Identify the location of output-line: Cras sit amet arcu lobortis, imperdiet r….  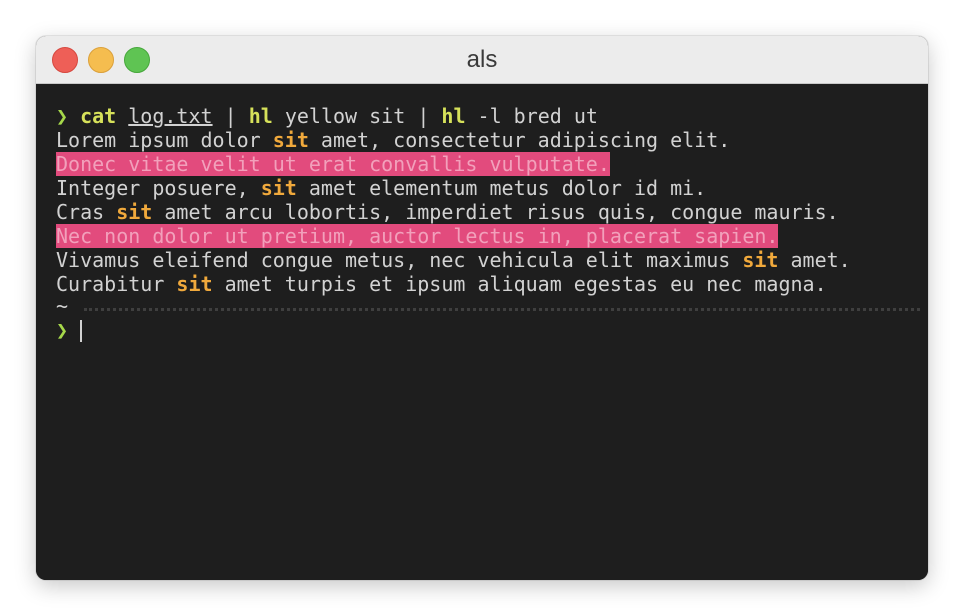
(447, 212).